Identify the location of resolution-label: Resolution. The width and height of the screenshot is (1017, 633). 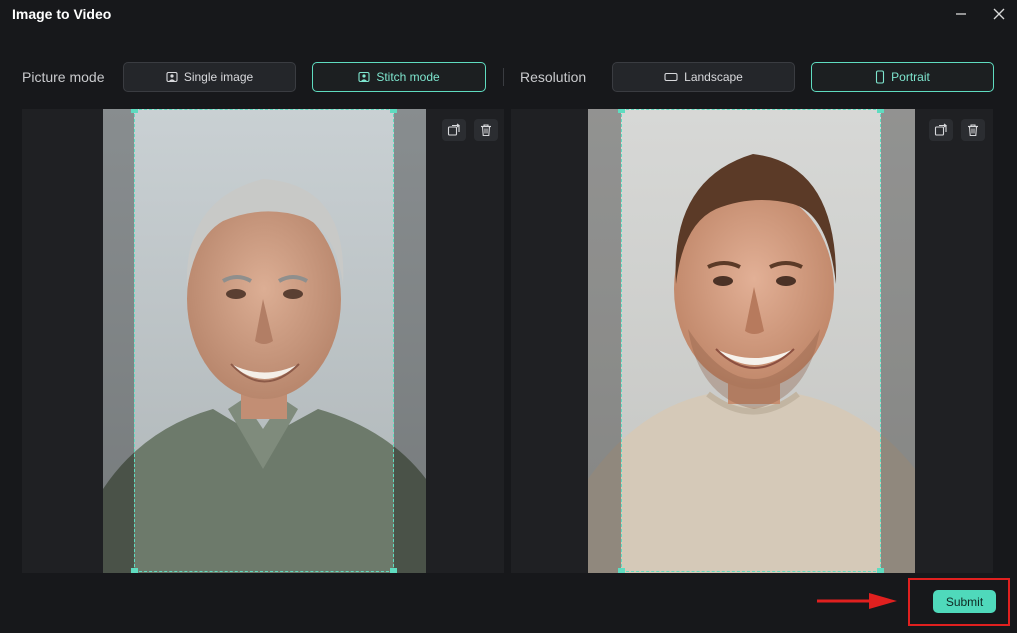
(553, 77).